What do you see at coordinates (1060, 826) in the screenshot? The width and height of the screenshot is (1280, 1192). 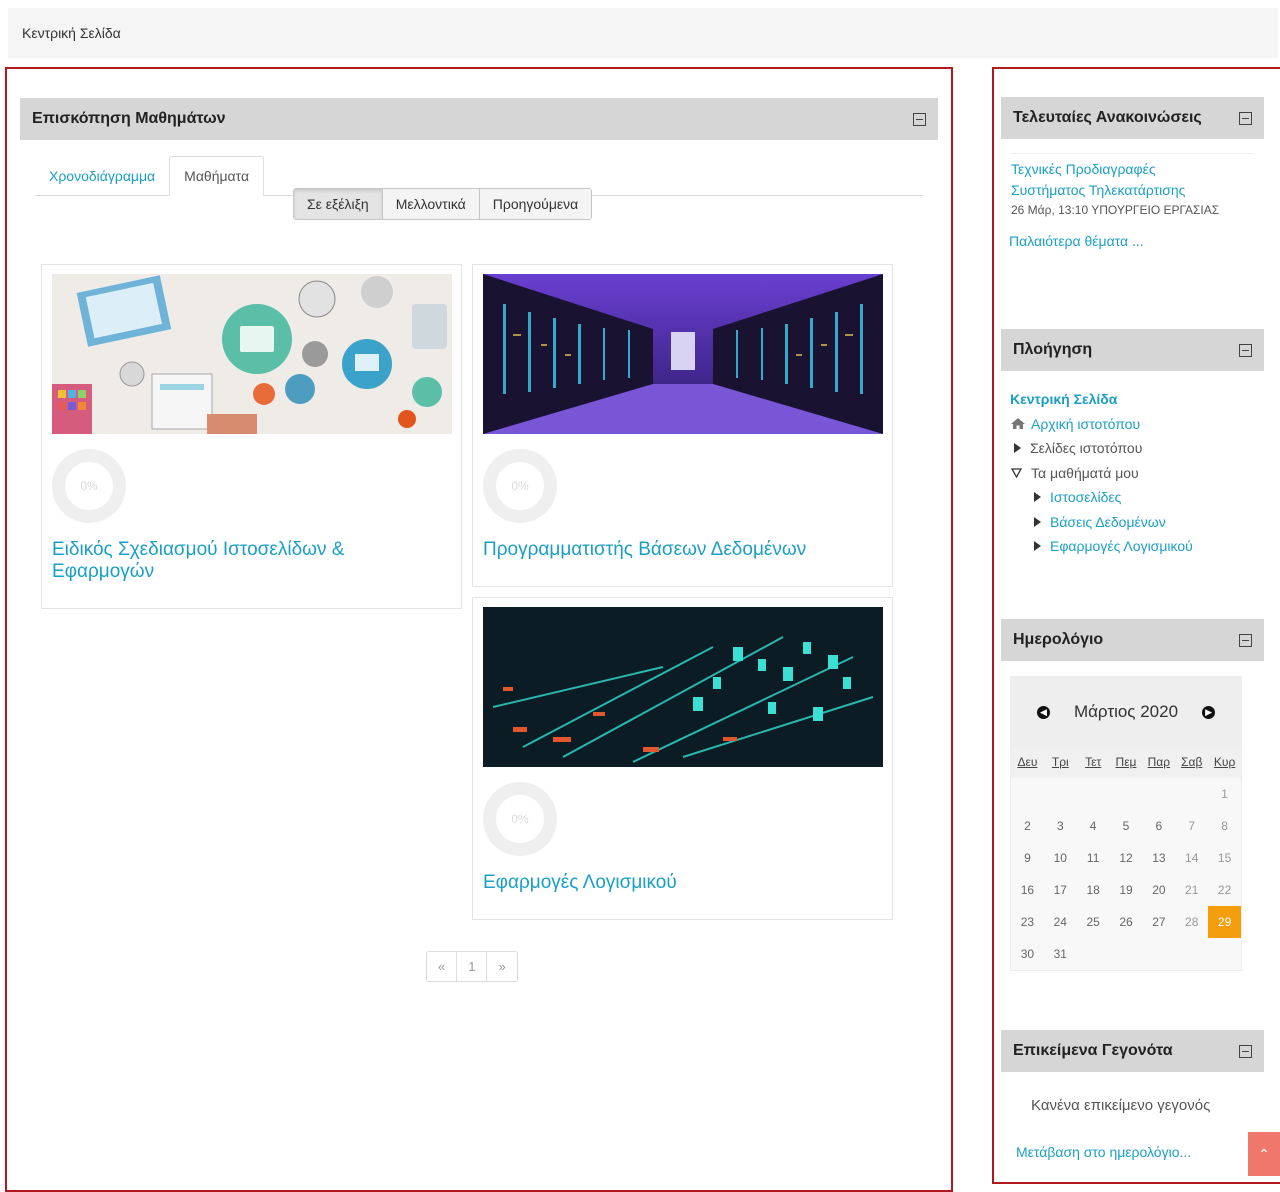 I see `calendar-day: 3` at bounding box center [1060, 826].